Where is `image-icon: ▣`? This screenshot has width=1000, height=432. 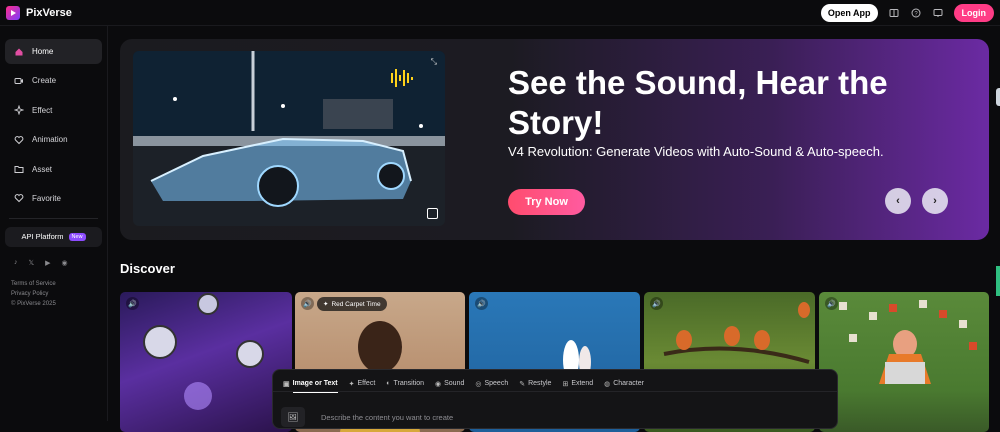 image-icon: ▣ is located at coordinates (286, 384).